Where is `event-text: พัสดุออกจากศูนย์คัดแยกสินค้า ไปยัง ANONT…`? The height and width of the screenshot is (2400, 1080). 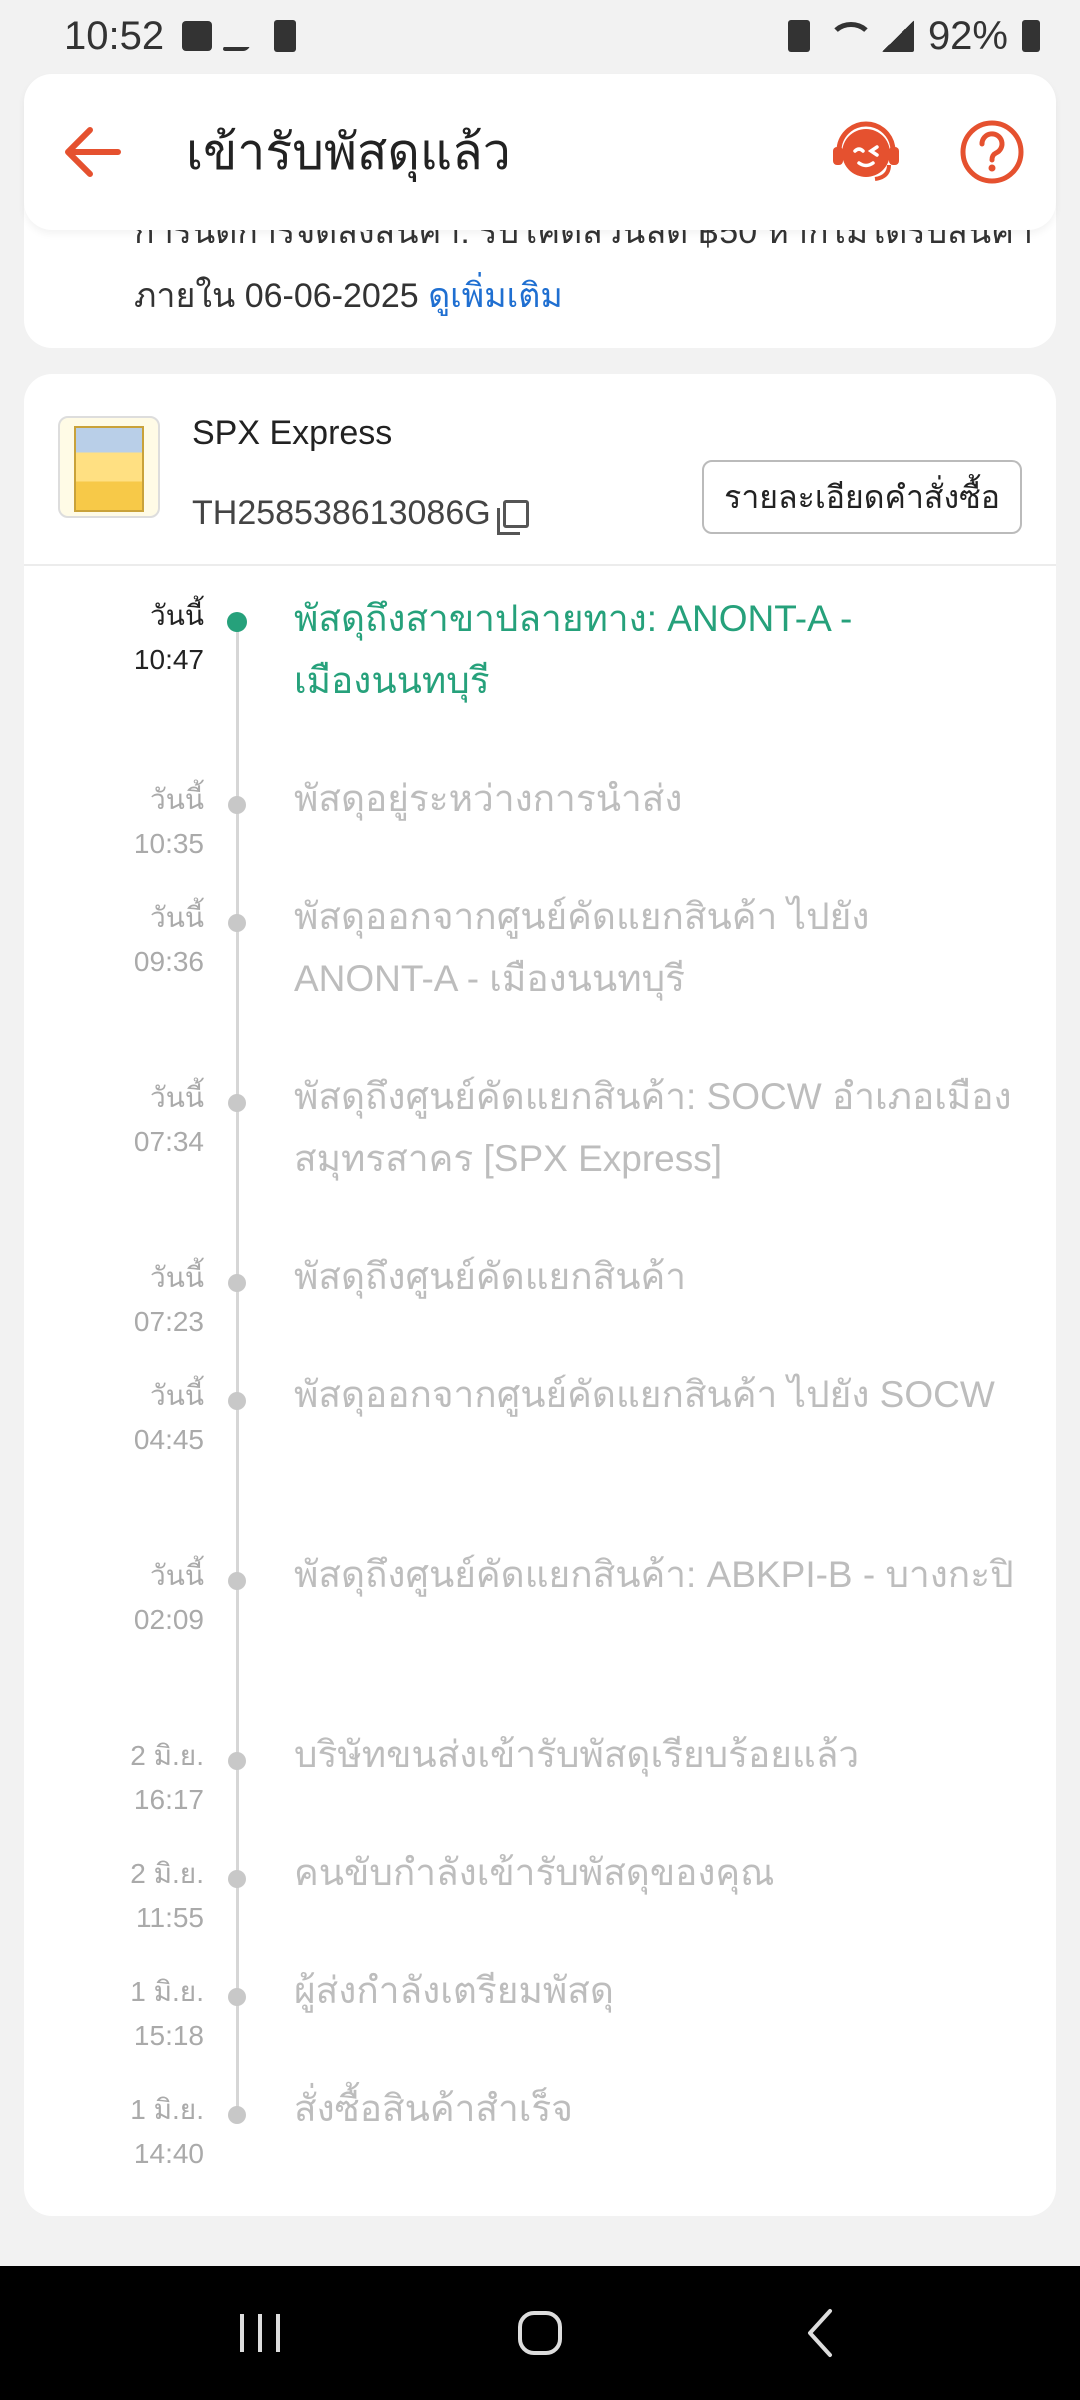
event-text: พัสดุออกจากศูนย์คัดแยกสินค้า ไปยัง ANONT… is located at coordinates (582, 947).